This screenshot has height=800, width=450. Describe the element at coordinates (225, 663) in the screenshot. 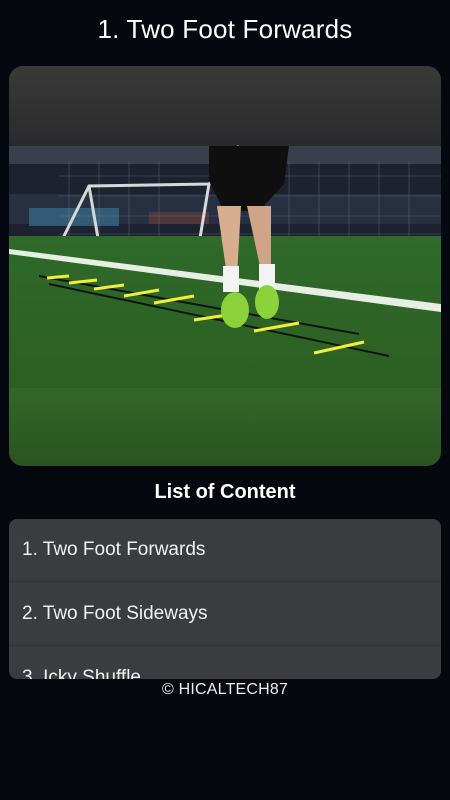

I see `list-item-icky-shuffle: 3. Icky Shuffle` at that location.